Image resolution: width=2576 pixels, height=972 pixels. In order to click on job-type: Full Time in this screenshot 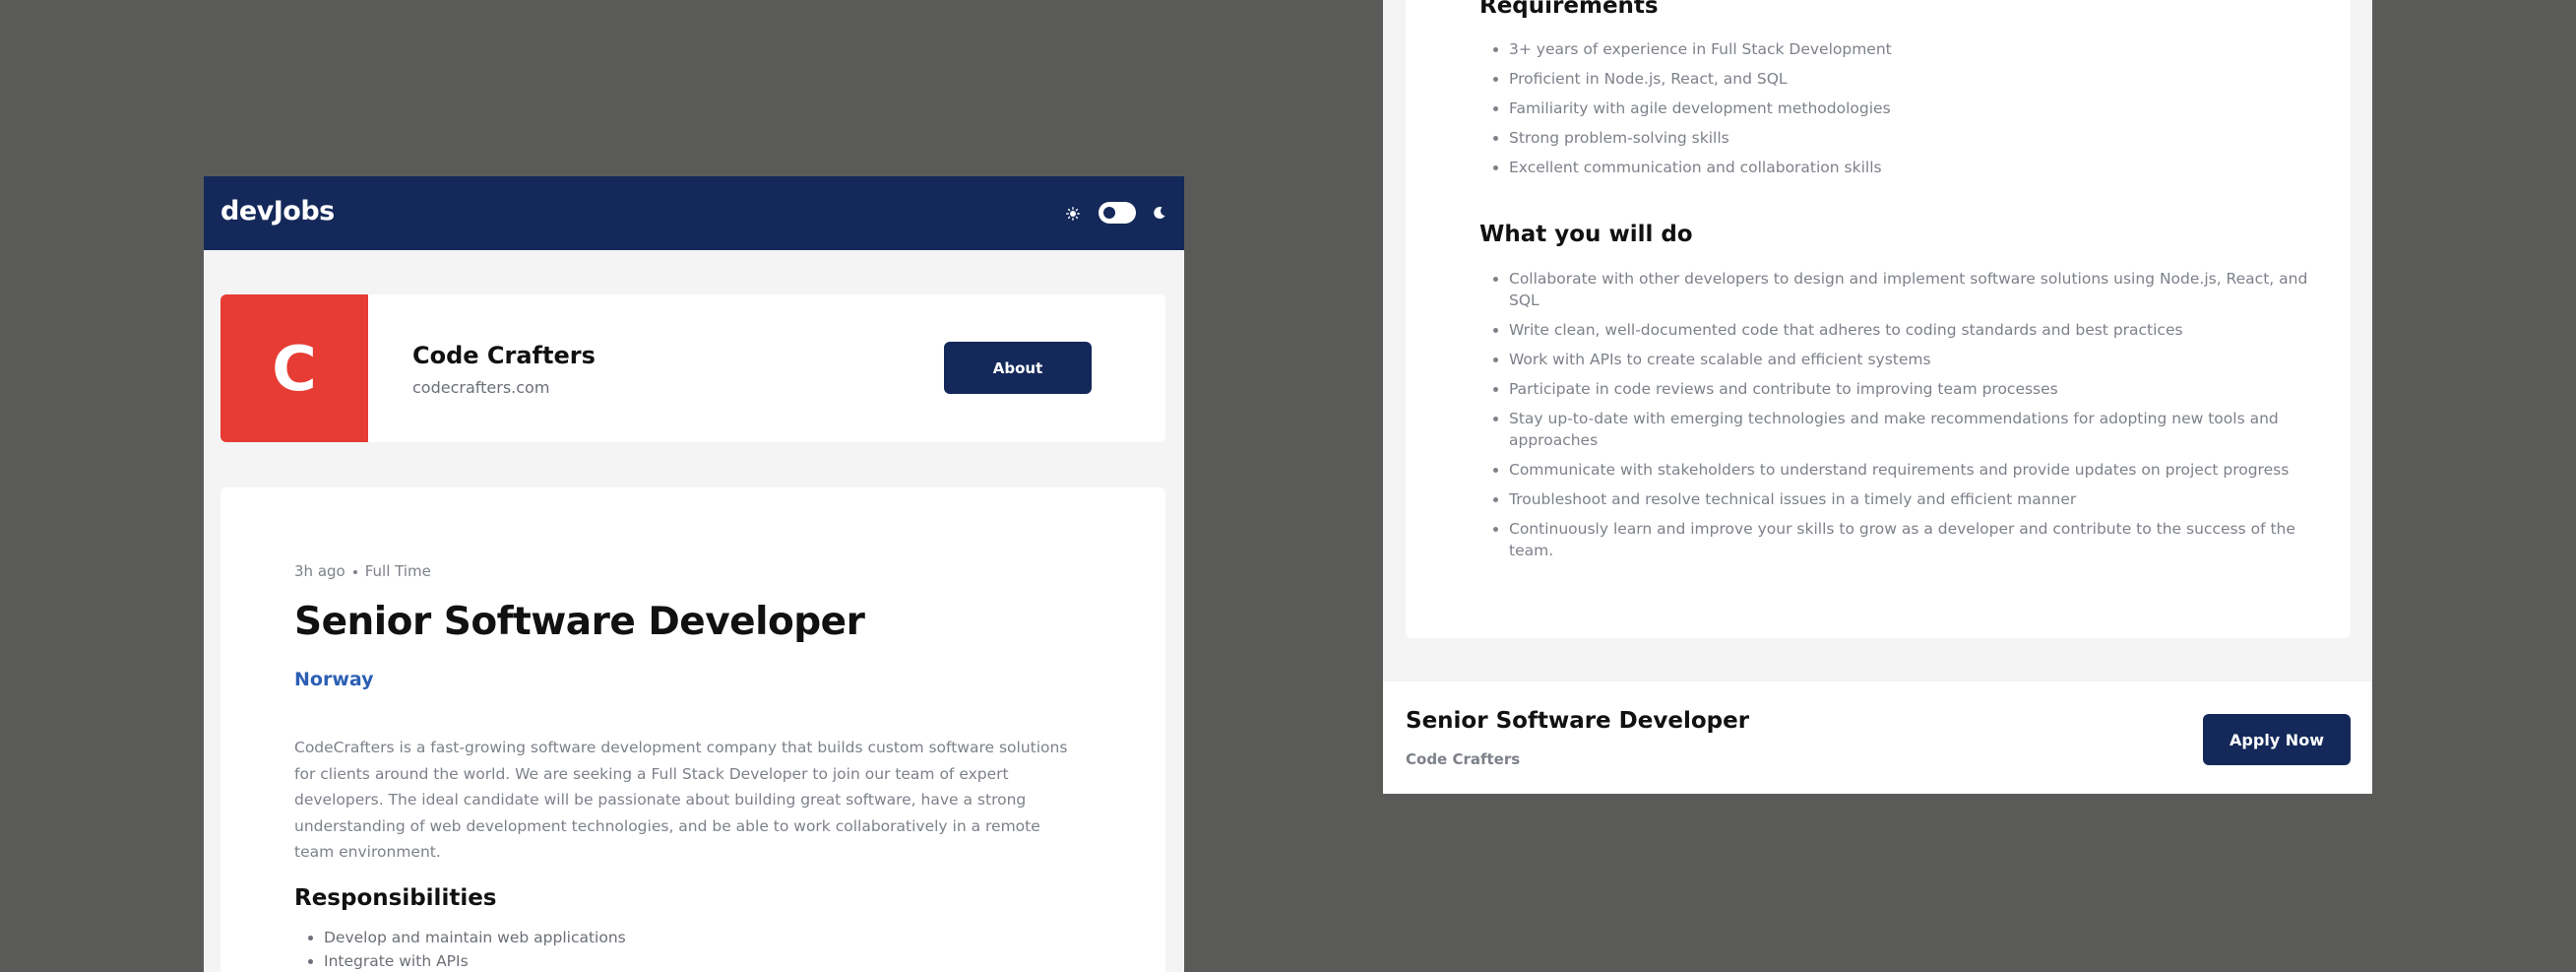, I will do `click(398, 571)`.